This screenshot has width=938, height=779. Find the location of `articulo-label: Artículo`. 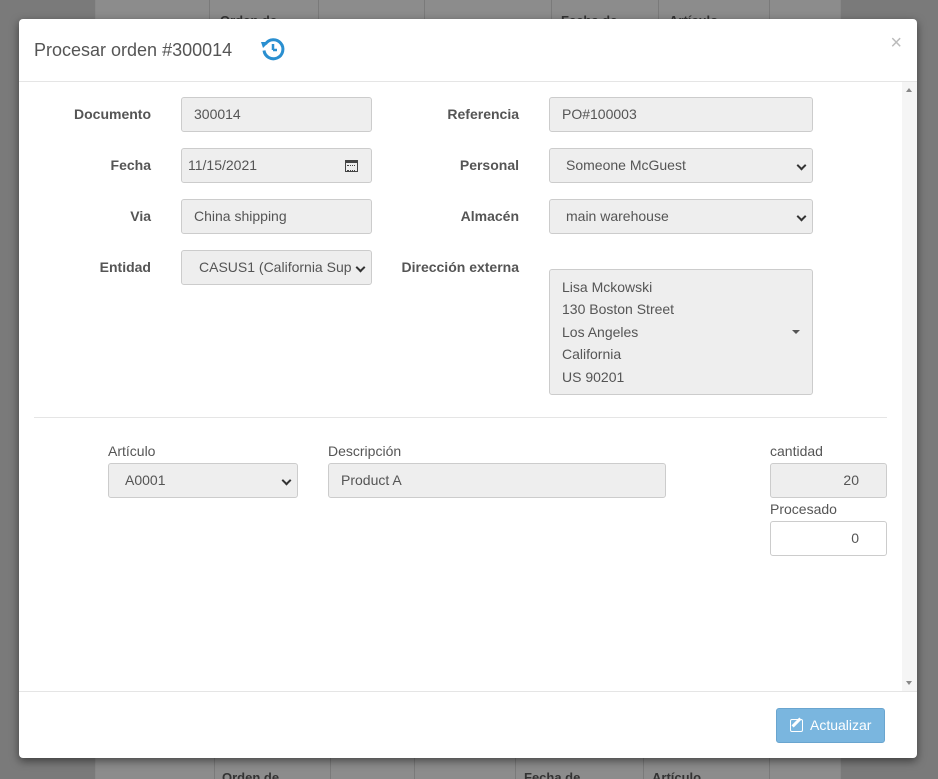

articulo-label: Artículo is located at coordinates (132, 451).